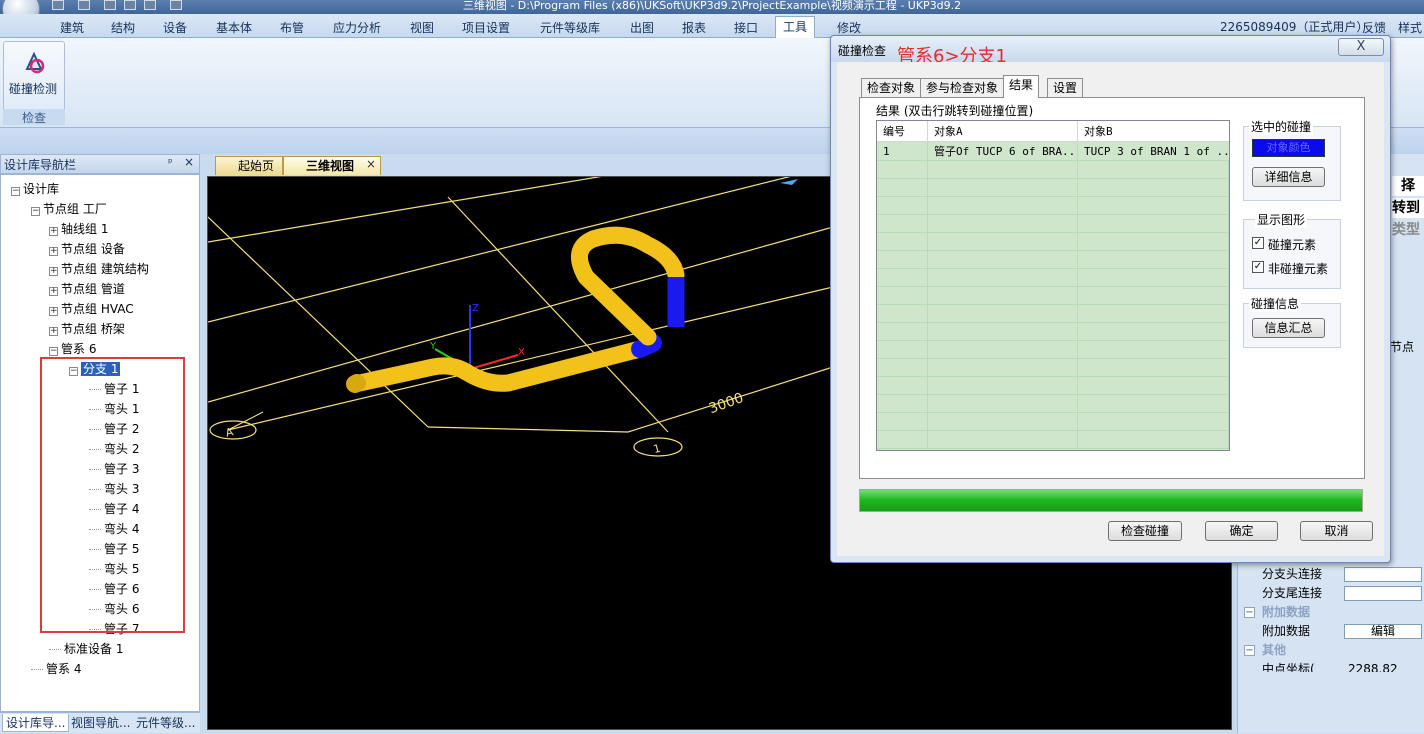 Image resolution: width=1424 pixels, height=734 pixels. I want to click on column-header-object-a: 对象A, so click(1003, 131).